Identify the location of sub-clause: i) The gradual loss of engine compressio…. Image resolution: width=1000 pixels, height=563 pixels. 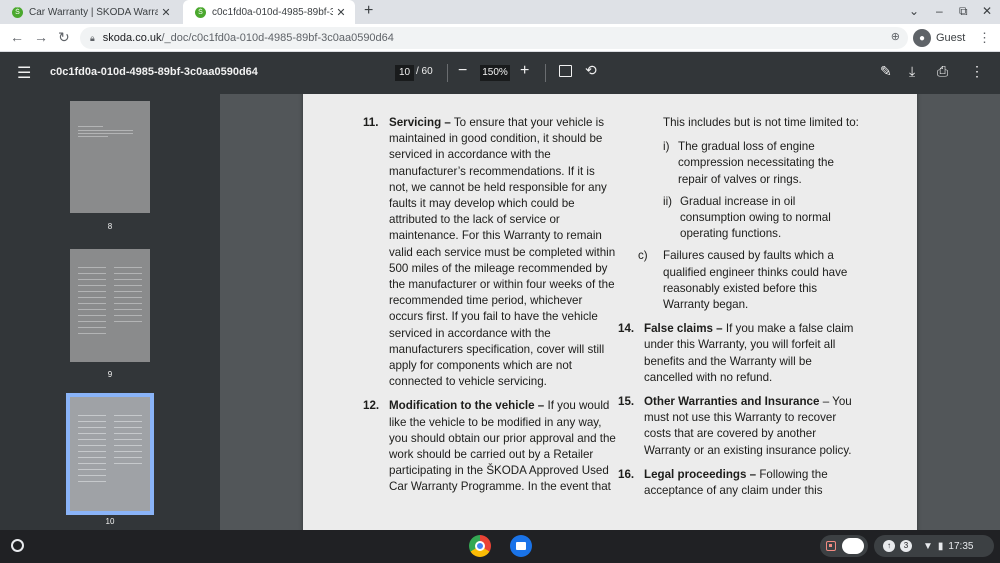
(762, 163).